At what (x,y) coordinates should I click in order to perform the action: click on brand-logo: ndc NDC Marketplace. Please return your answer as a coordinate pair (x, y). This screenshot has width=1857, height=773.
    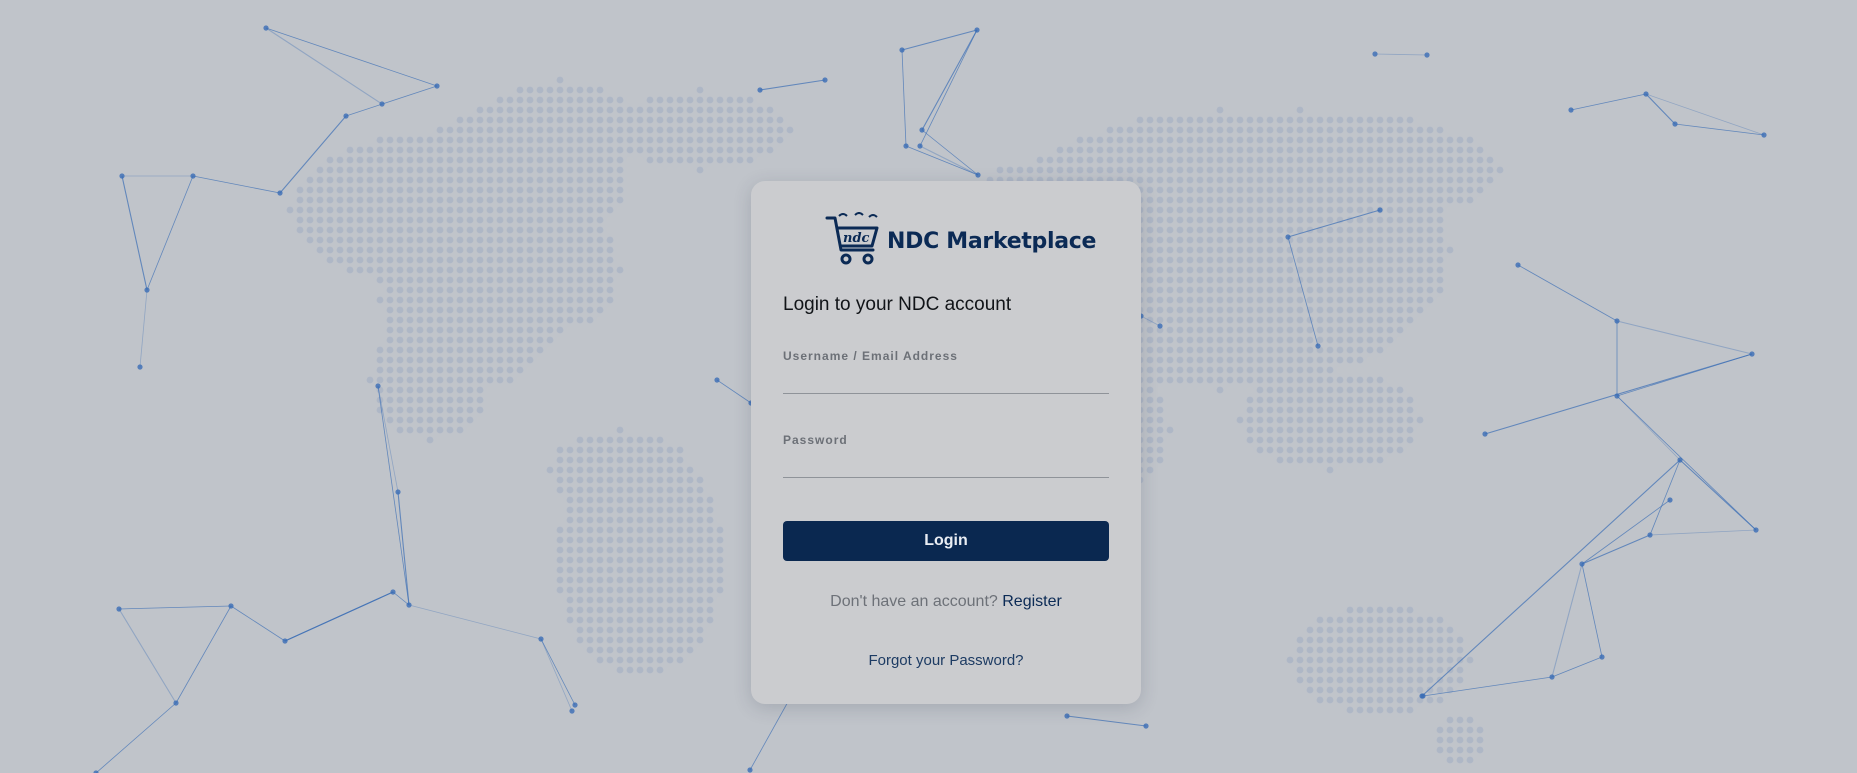
    Looking at the image, I should click on (960, 241).